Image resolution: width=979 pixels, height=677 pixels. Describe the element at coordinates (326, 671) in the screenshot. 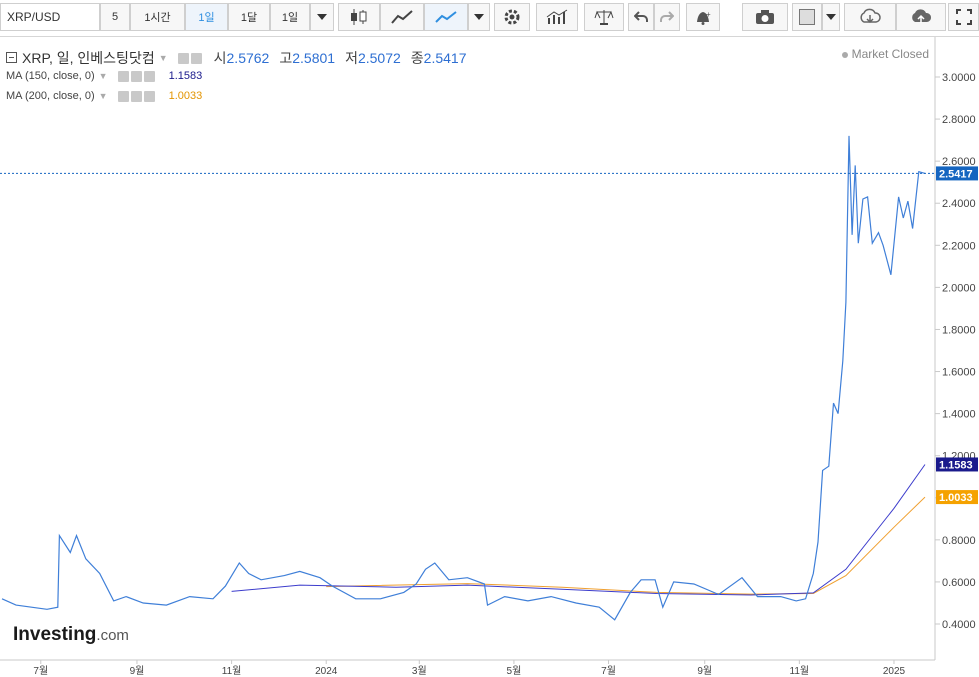

I see `x-tick-label: 2024` at that location.